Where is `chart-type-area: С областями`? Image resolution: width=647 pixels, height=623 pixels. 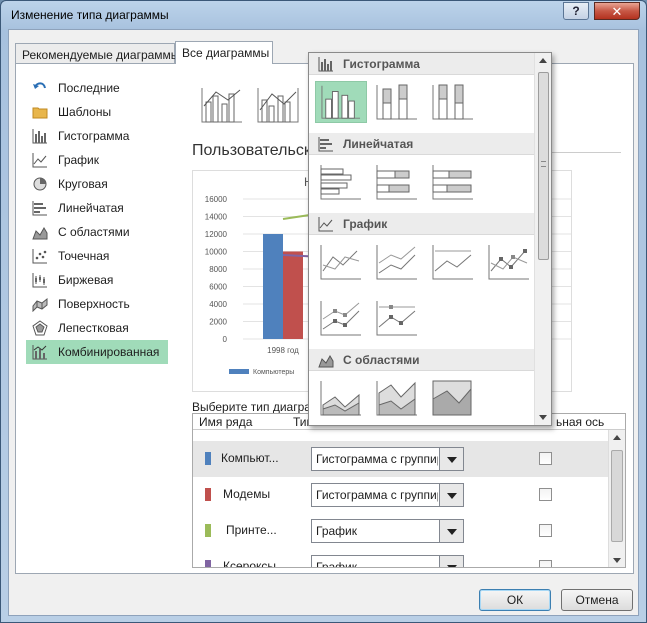
chart-type-area: С областями is located at coordinates (100, 232).